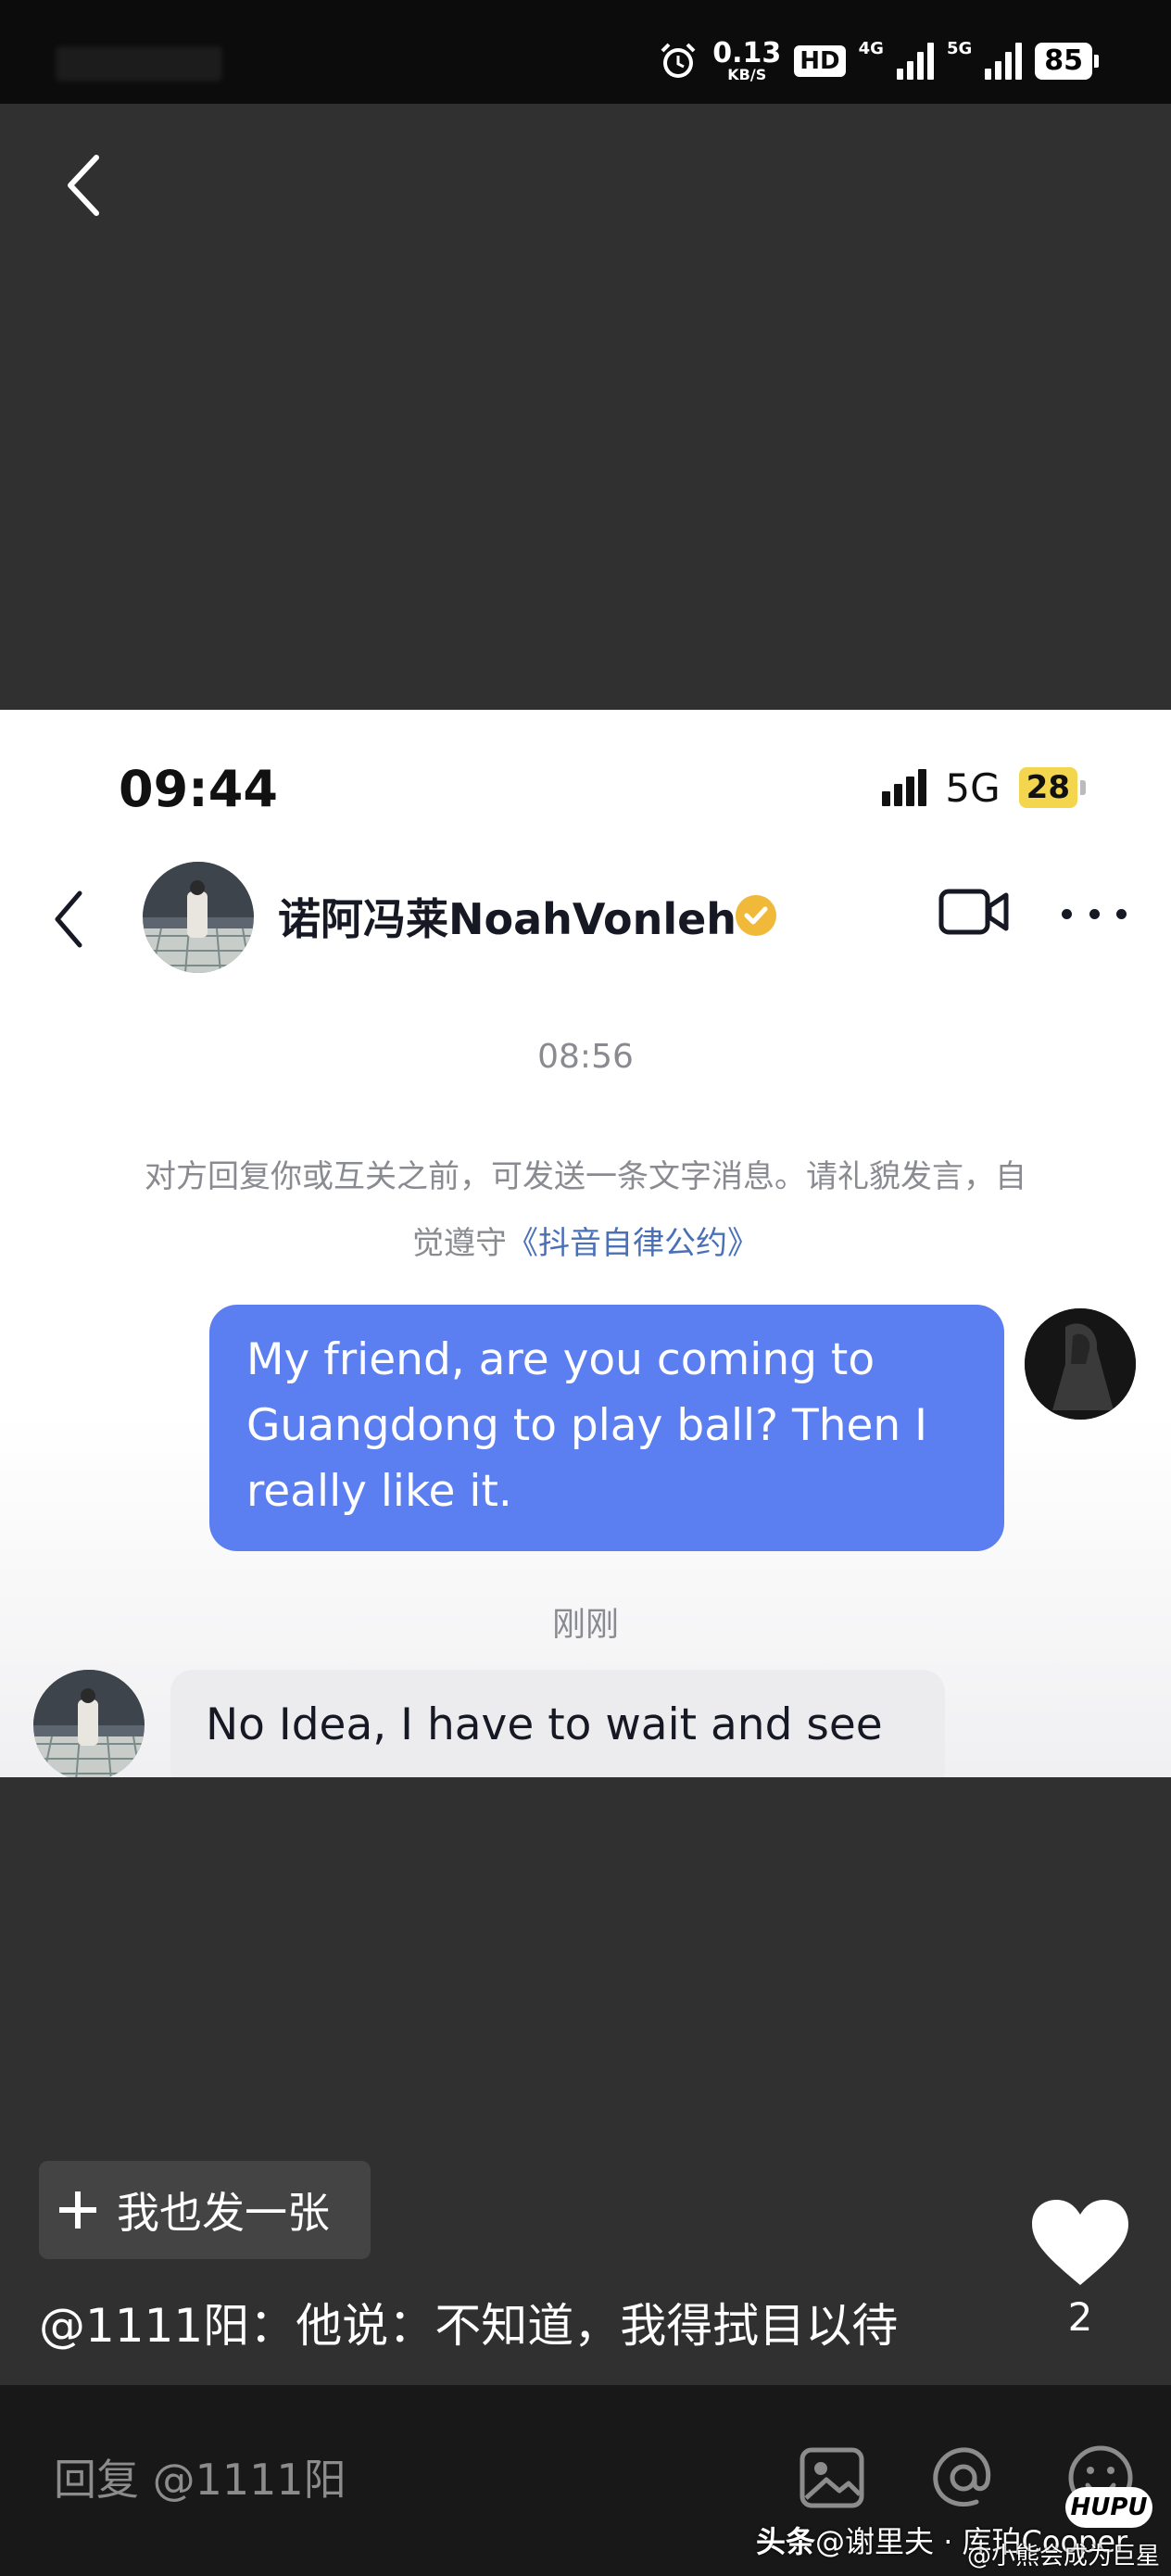 This screenshot has width=1171, height=2576. Describe the element at coordinates (747, 53) in the screenshot. I see `net-speed-value: 0.13` at that location.